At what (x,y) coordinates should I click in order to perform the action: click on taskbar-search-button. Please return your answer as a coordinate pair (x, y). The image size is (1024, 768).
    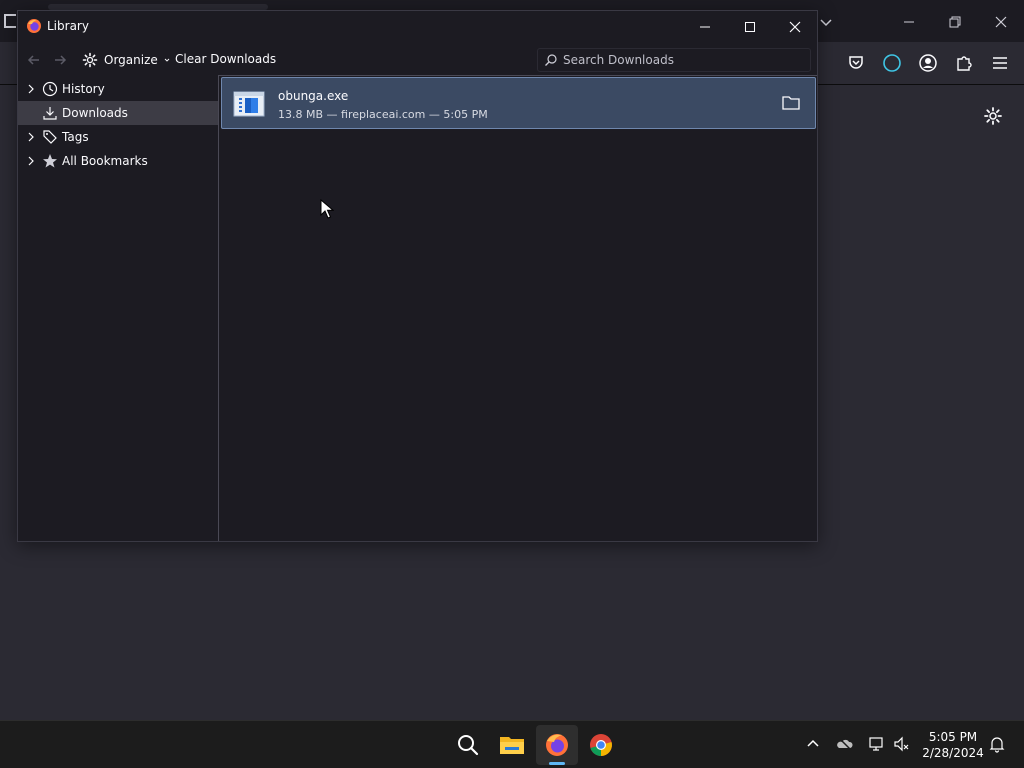
    Looking at the image, I should click on (468, 744).